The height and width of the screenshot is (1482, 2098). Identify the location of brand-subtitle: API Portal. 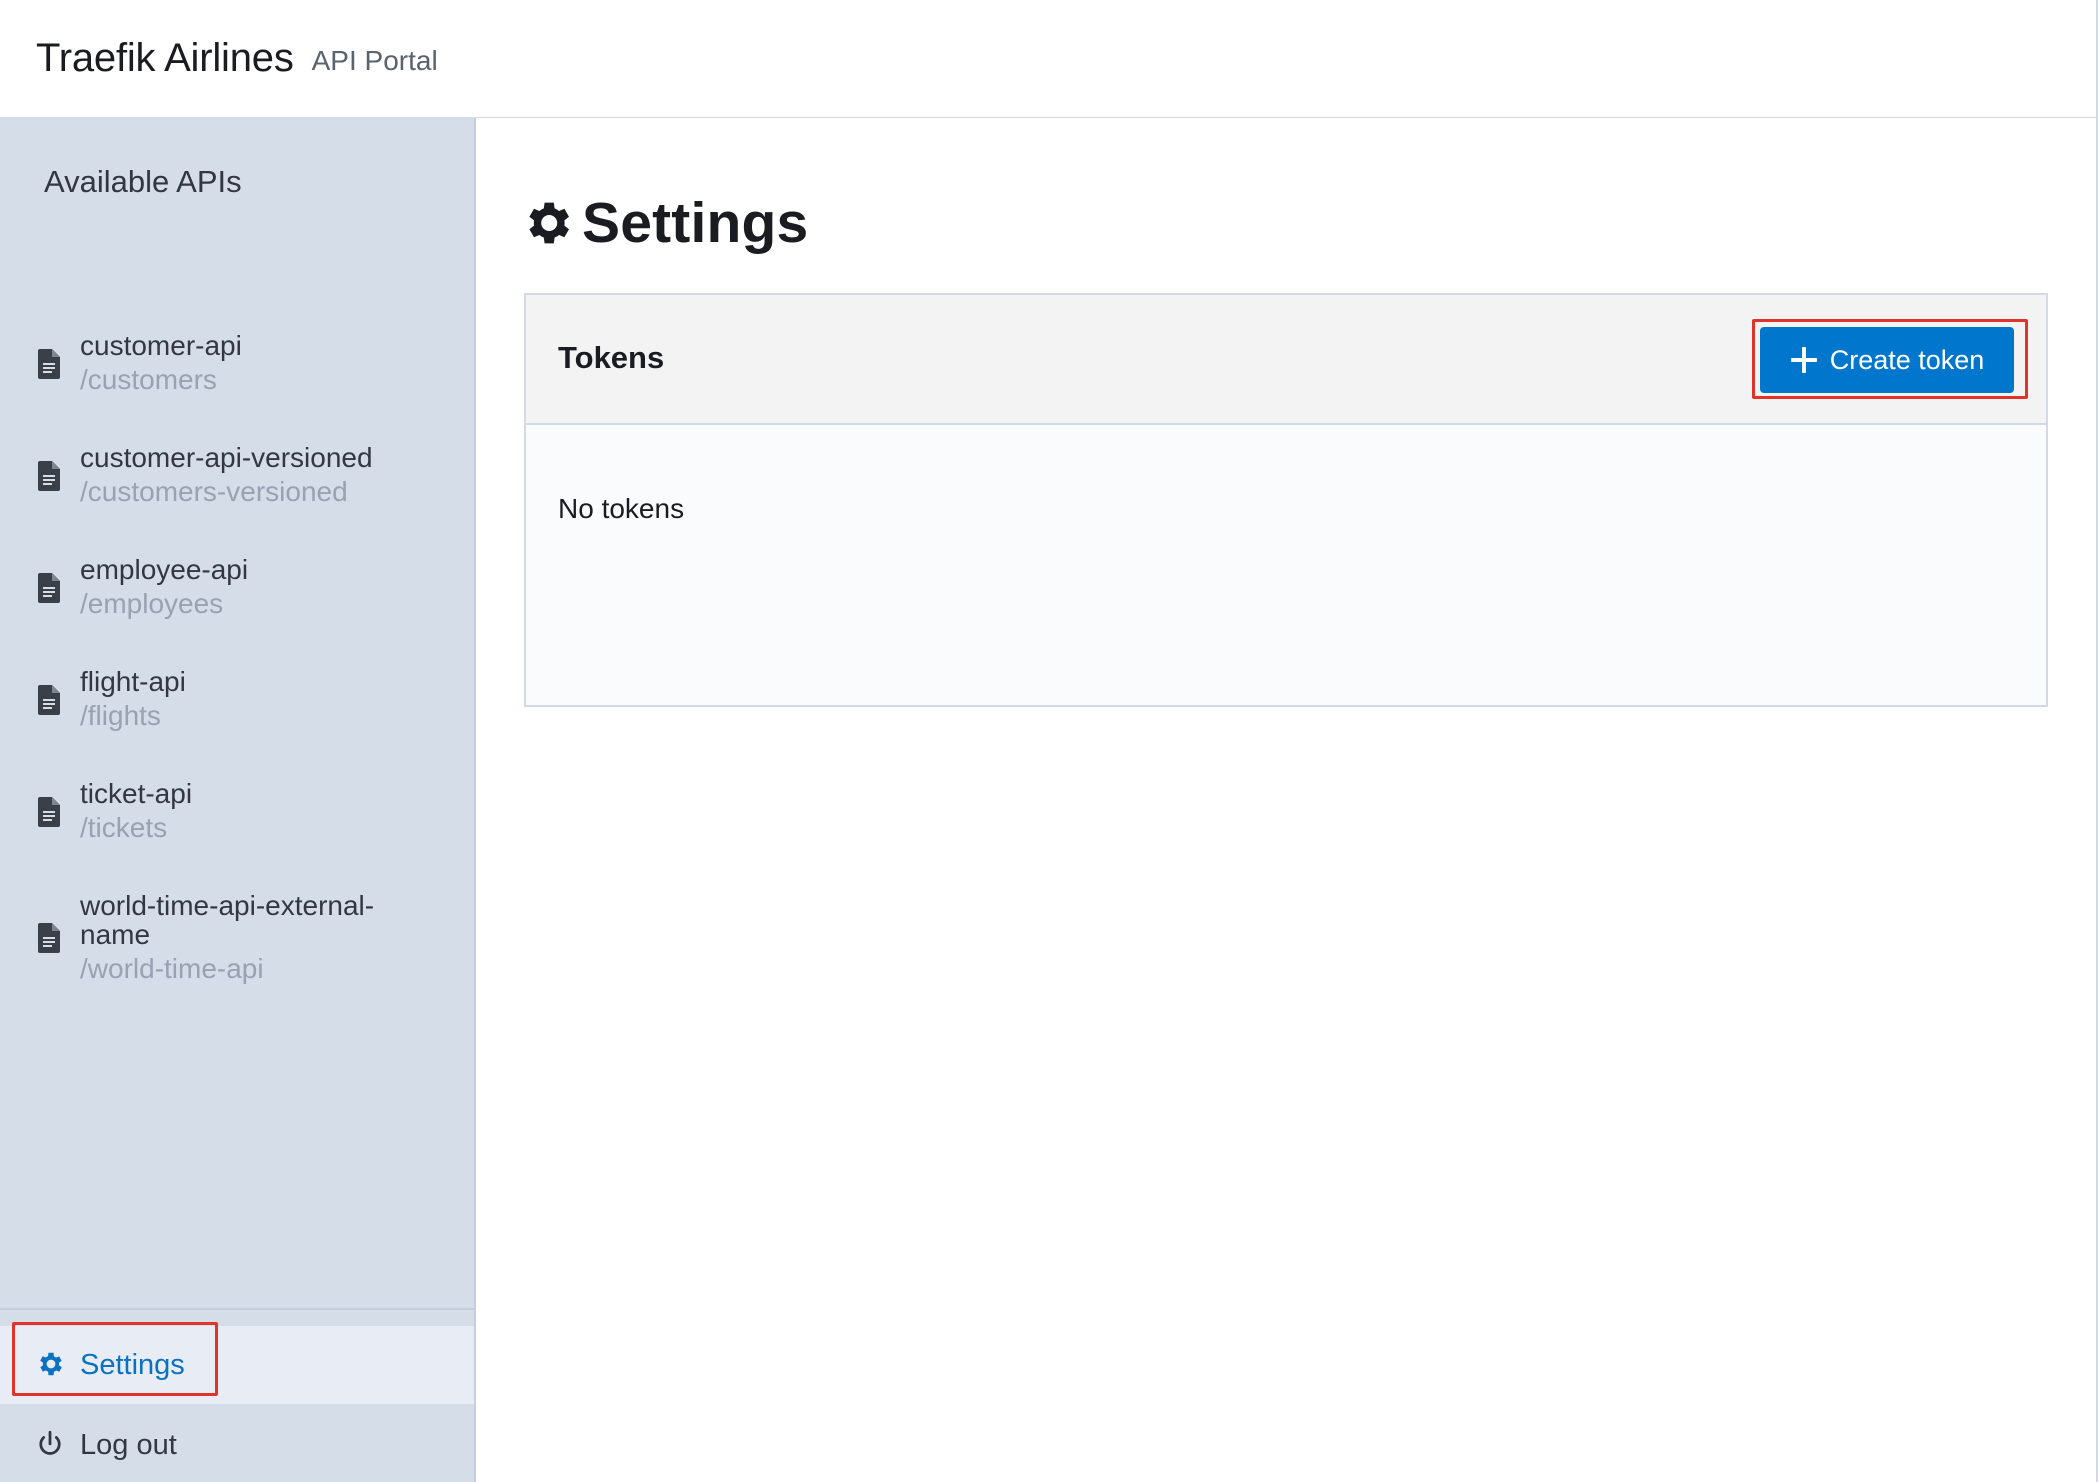
(374, 60).